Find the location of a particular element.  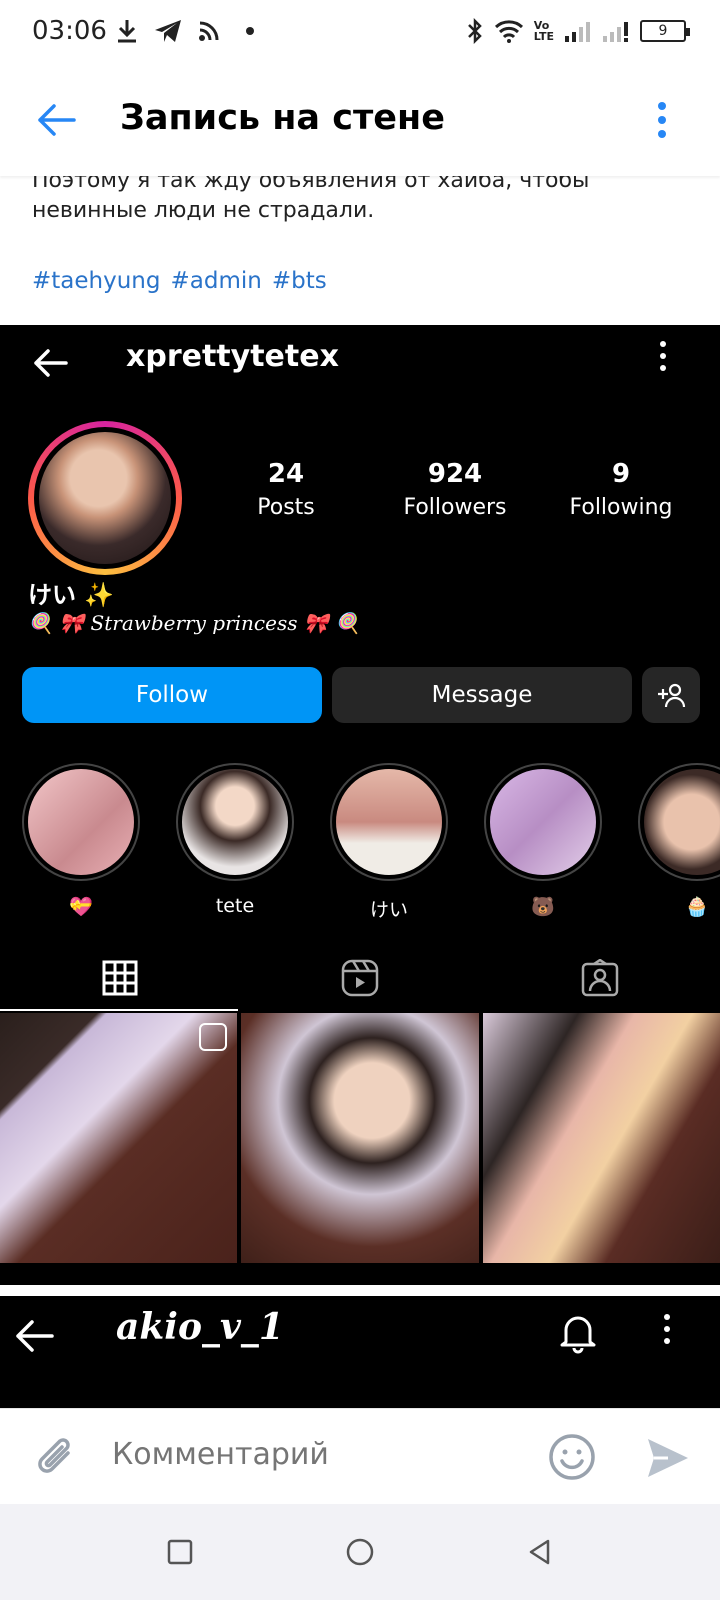

battery-icon: 9 is located at coordinates (665, 31).